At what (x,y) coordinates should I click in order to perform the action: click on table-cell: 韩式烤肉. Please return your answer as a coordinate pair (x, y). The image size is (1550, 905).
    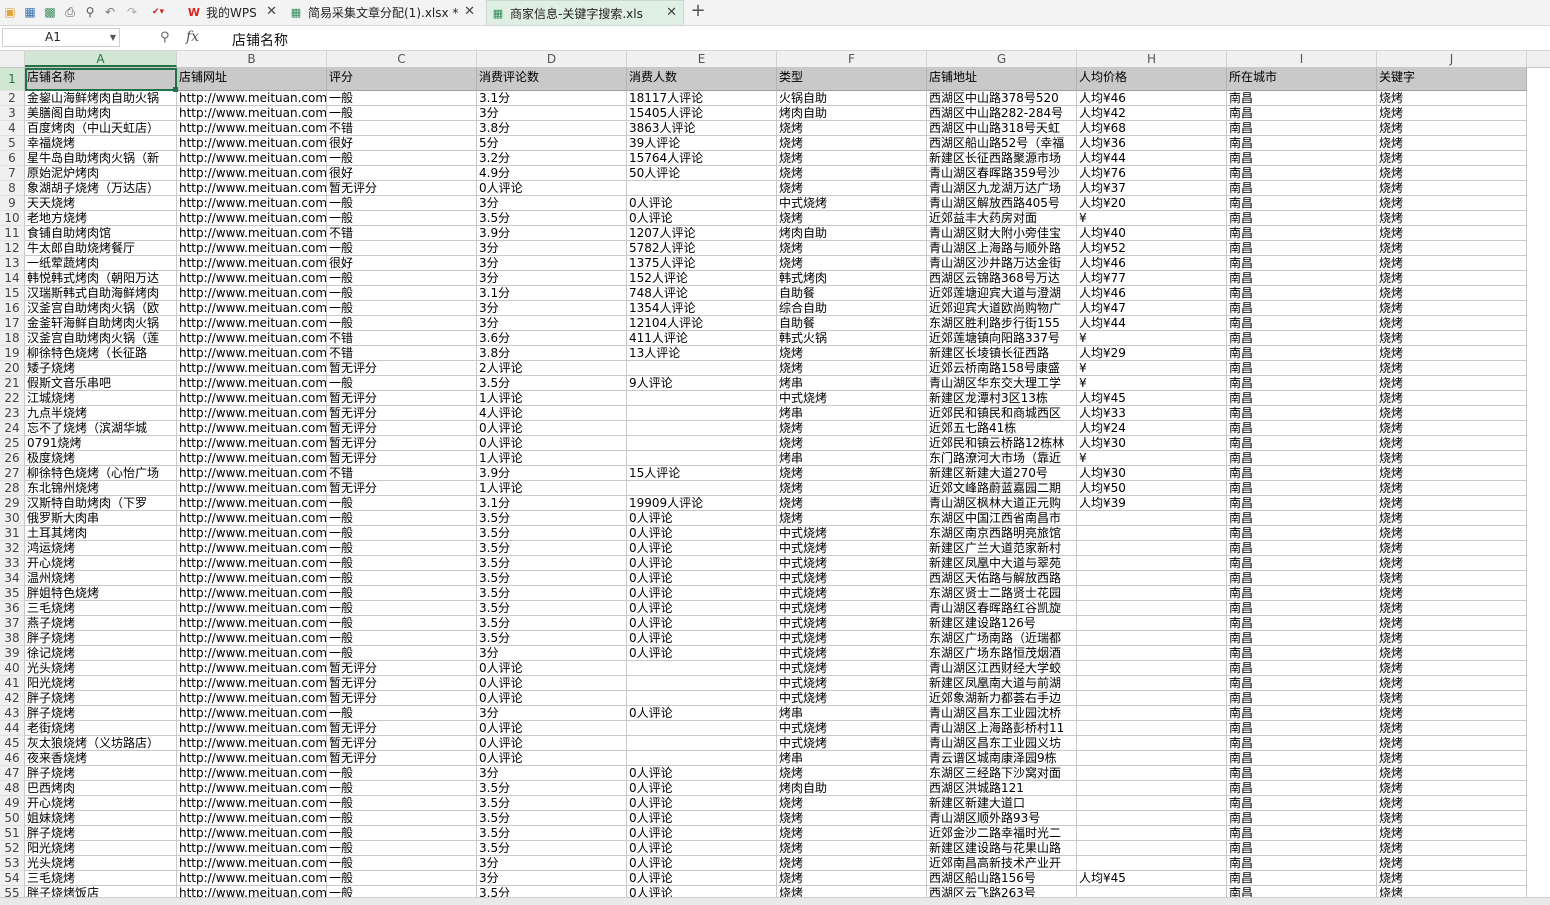
    Looking at the image, I should click on (852, 278).